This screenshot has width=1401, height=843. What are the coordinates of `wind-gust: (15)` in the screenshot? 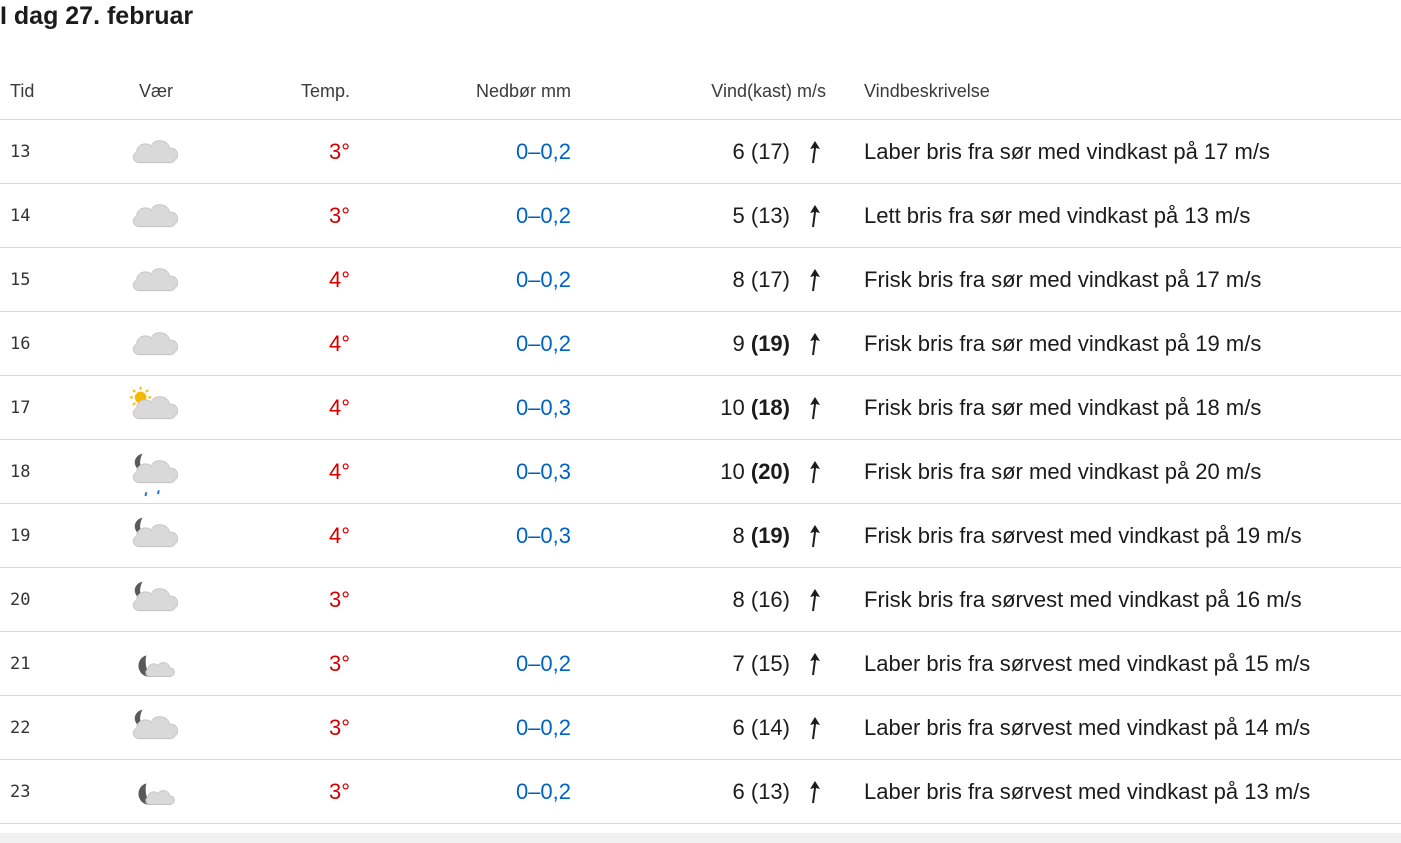 It's located at (770, 663).